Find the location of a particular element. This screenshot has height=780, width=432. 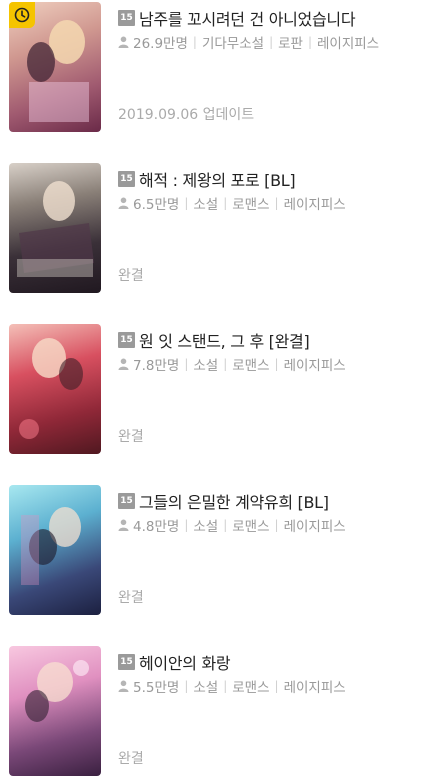

item-info: 15 헤이안의 화랑 5.5만명 | 소설 | 로맨스 | 레이지피스 is located at coordinates (273, 673).